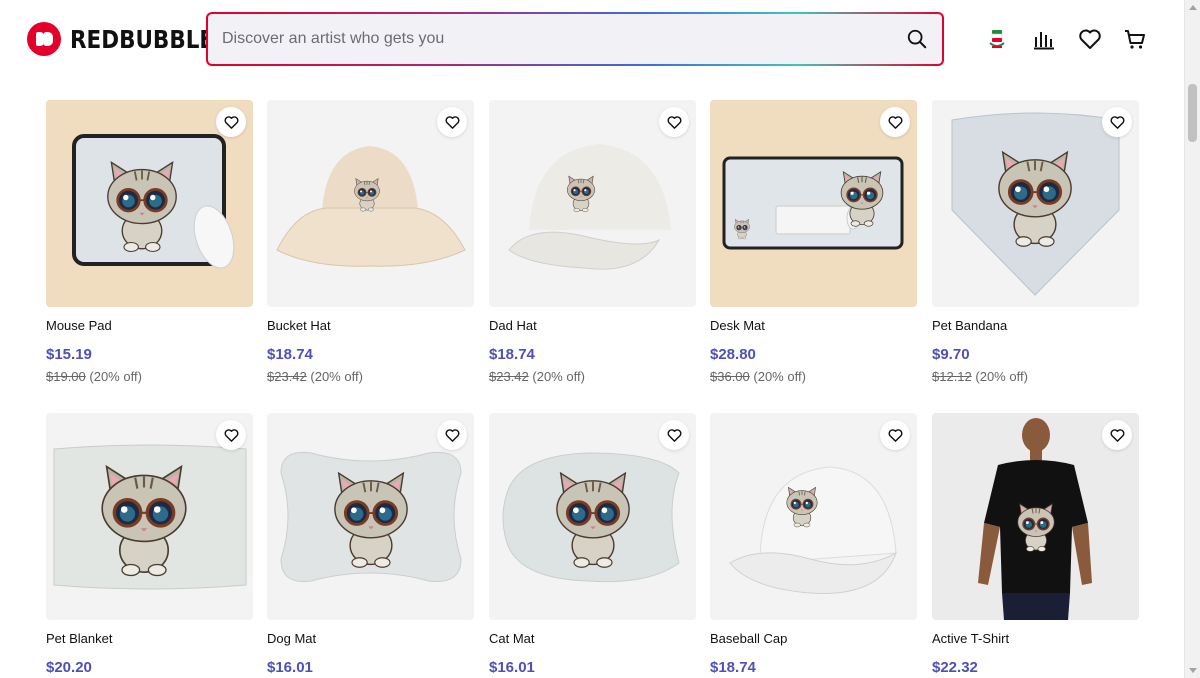 Image resolution: width=1200 pixels, height=678 pixels. I want to click on product-card: Mouse Pad $15.19 $19.00 (20% off), so click(149, 242).